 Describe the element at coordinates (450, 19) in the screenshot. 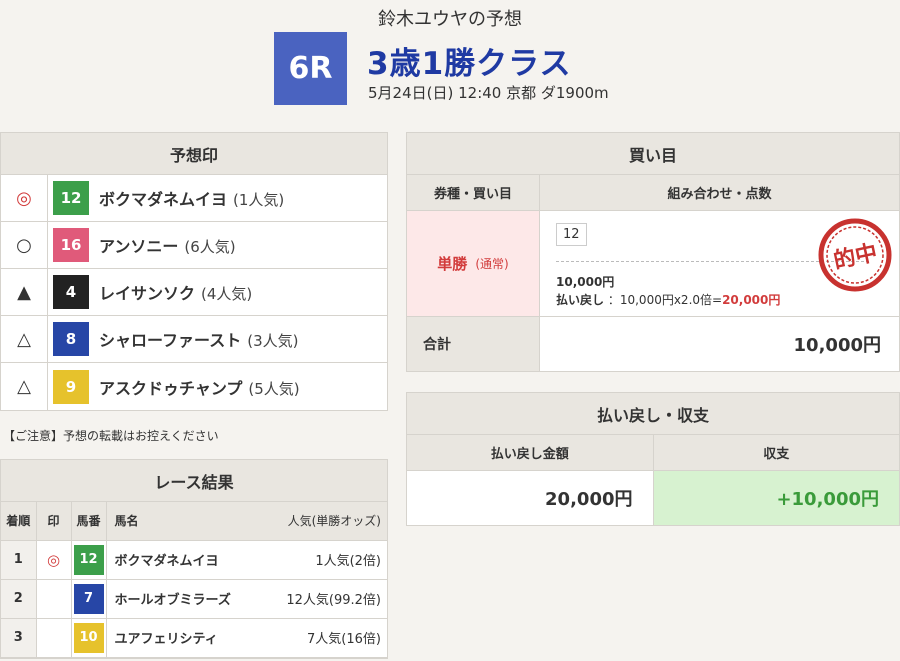

I see `forecaster-title: 鈴木ユウヤの予想` at that location.